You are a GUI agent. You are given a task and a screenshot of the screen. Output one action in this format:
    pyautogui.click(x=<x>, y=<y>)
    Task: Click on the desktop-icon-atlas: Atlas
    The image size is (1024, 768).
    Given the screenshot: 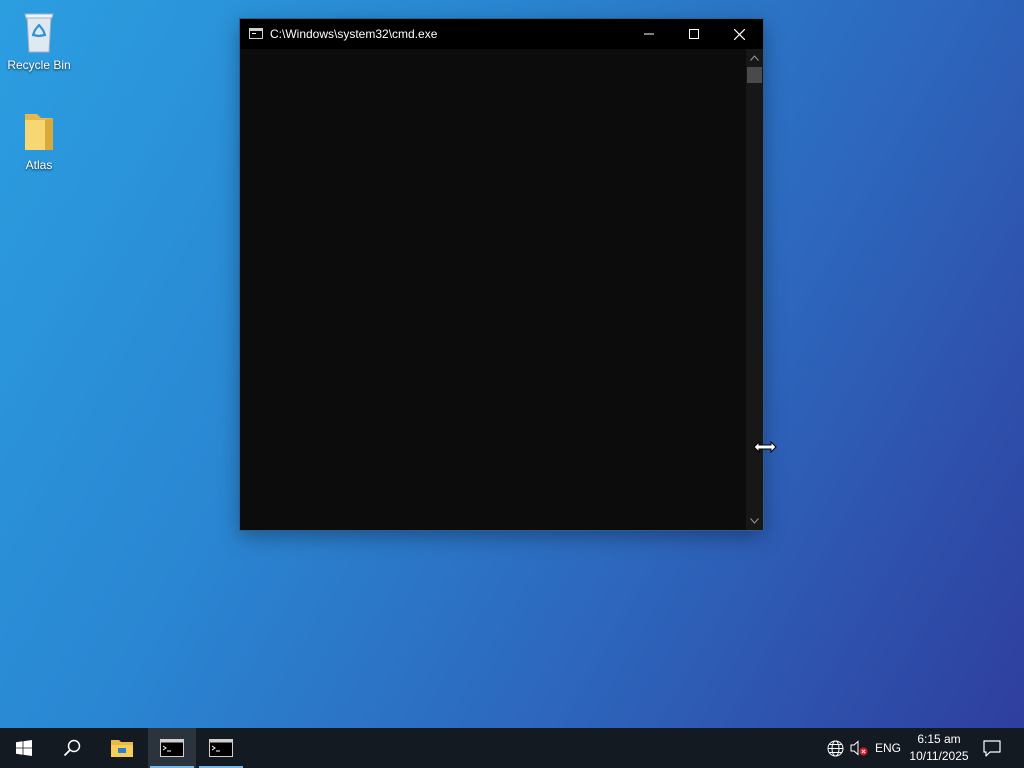 What is the action you would take?
    pyautogui.click(x=39, y=140)
    